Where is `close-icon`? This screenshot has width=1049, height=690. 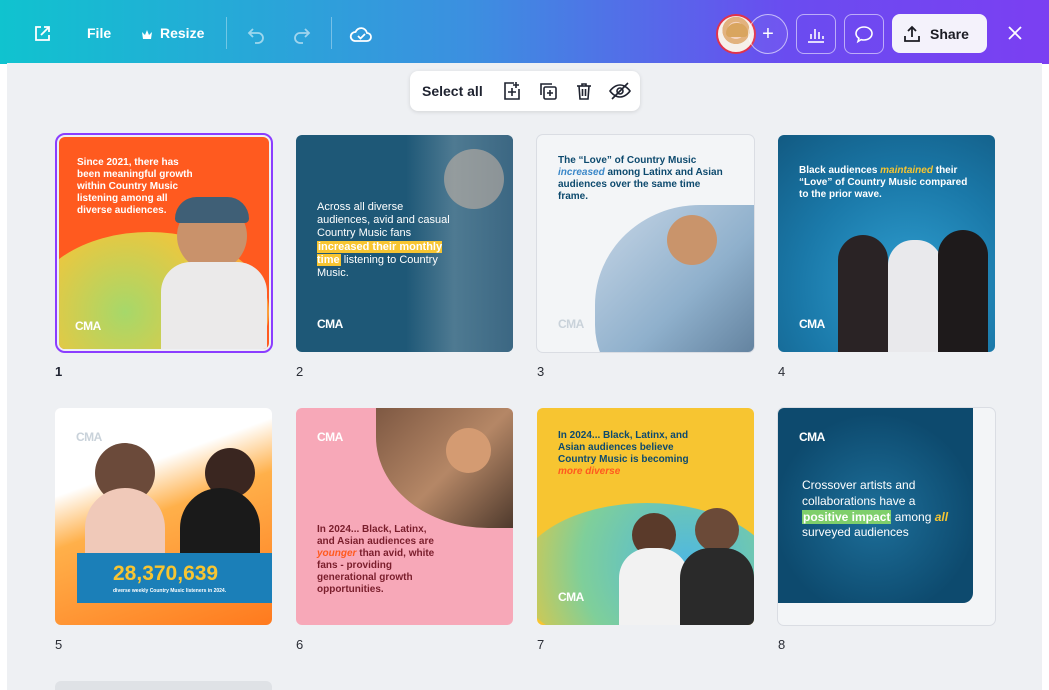
close-icon is located at coordinates (1015, 33).